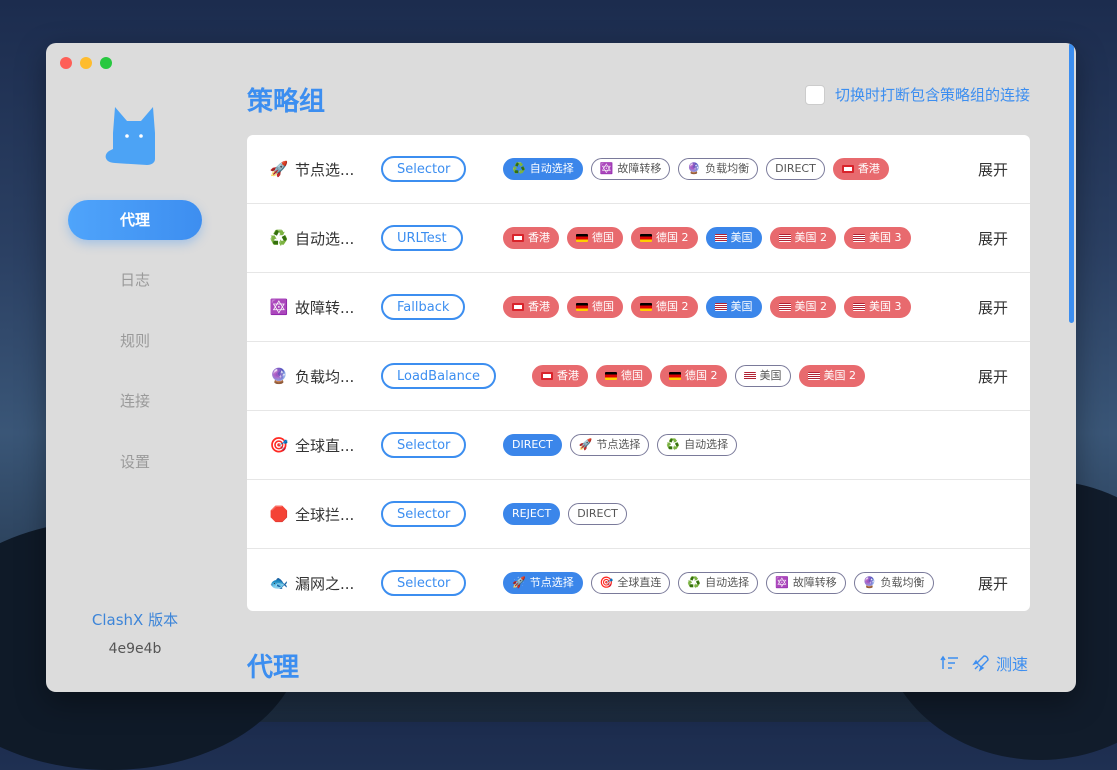 The image size is (1117, 770). Describe the element at coordinates (135, 462) in the screenshot. I see `sidebar-item-settings: 设置` at that location.